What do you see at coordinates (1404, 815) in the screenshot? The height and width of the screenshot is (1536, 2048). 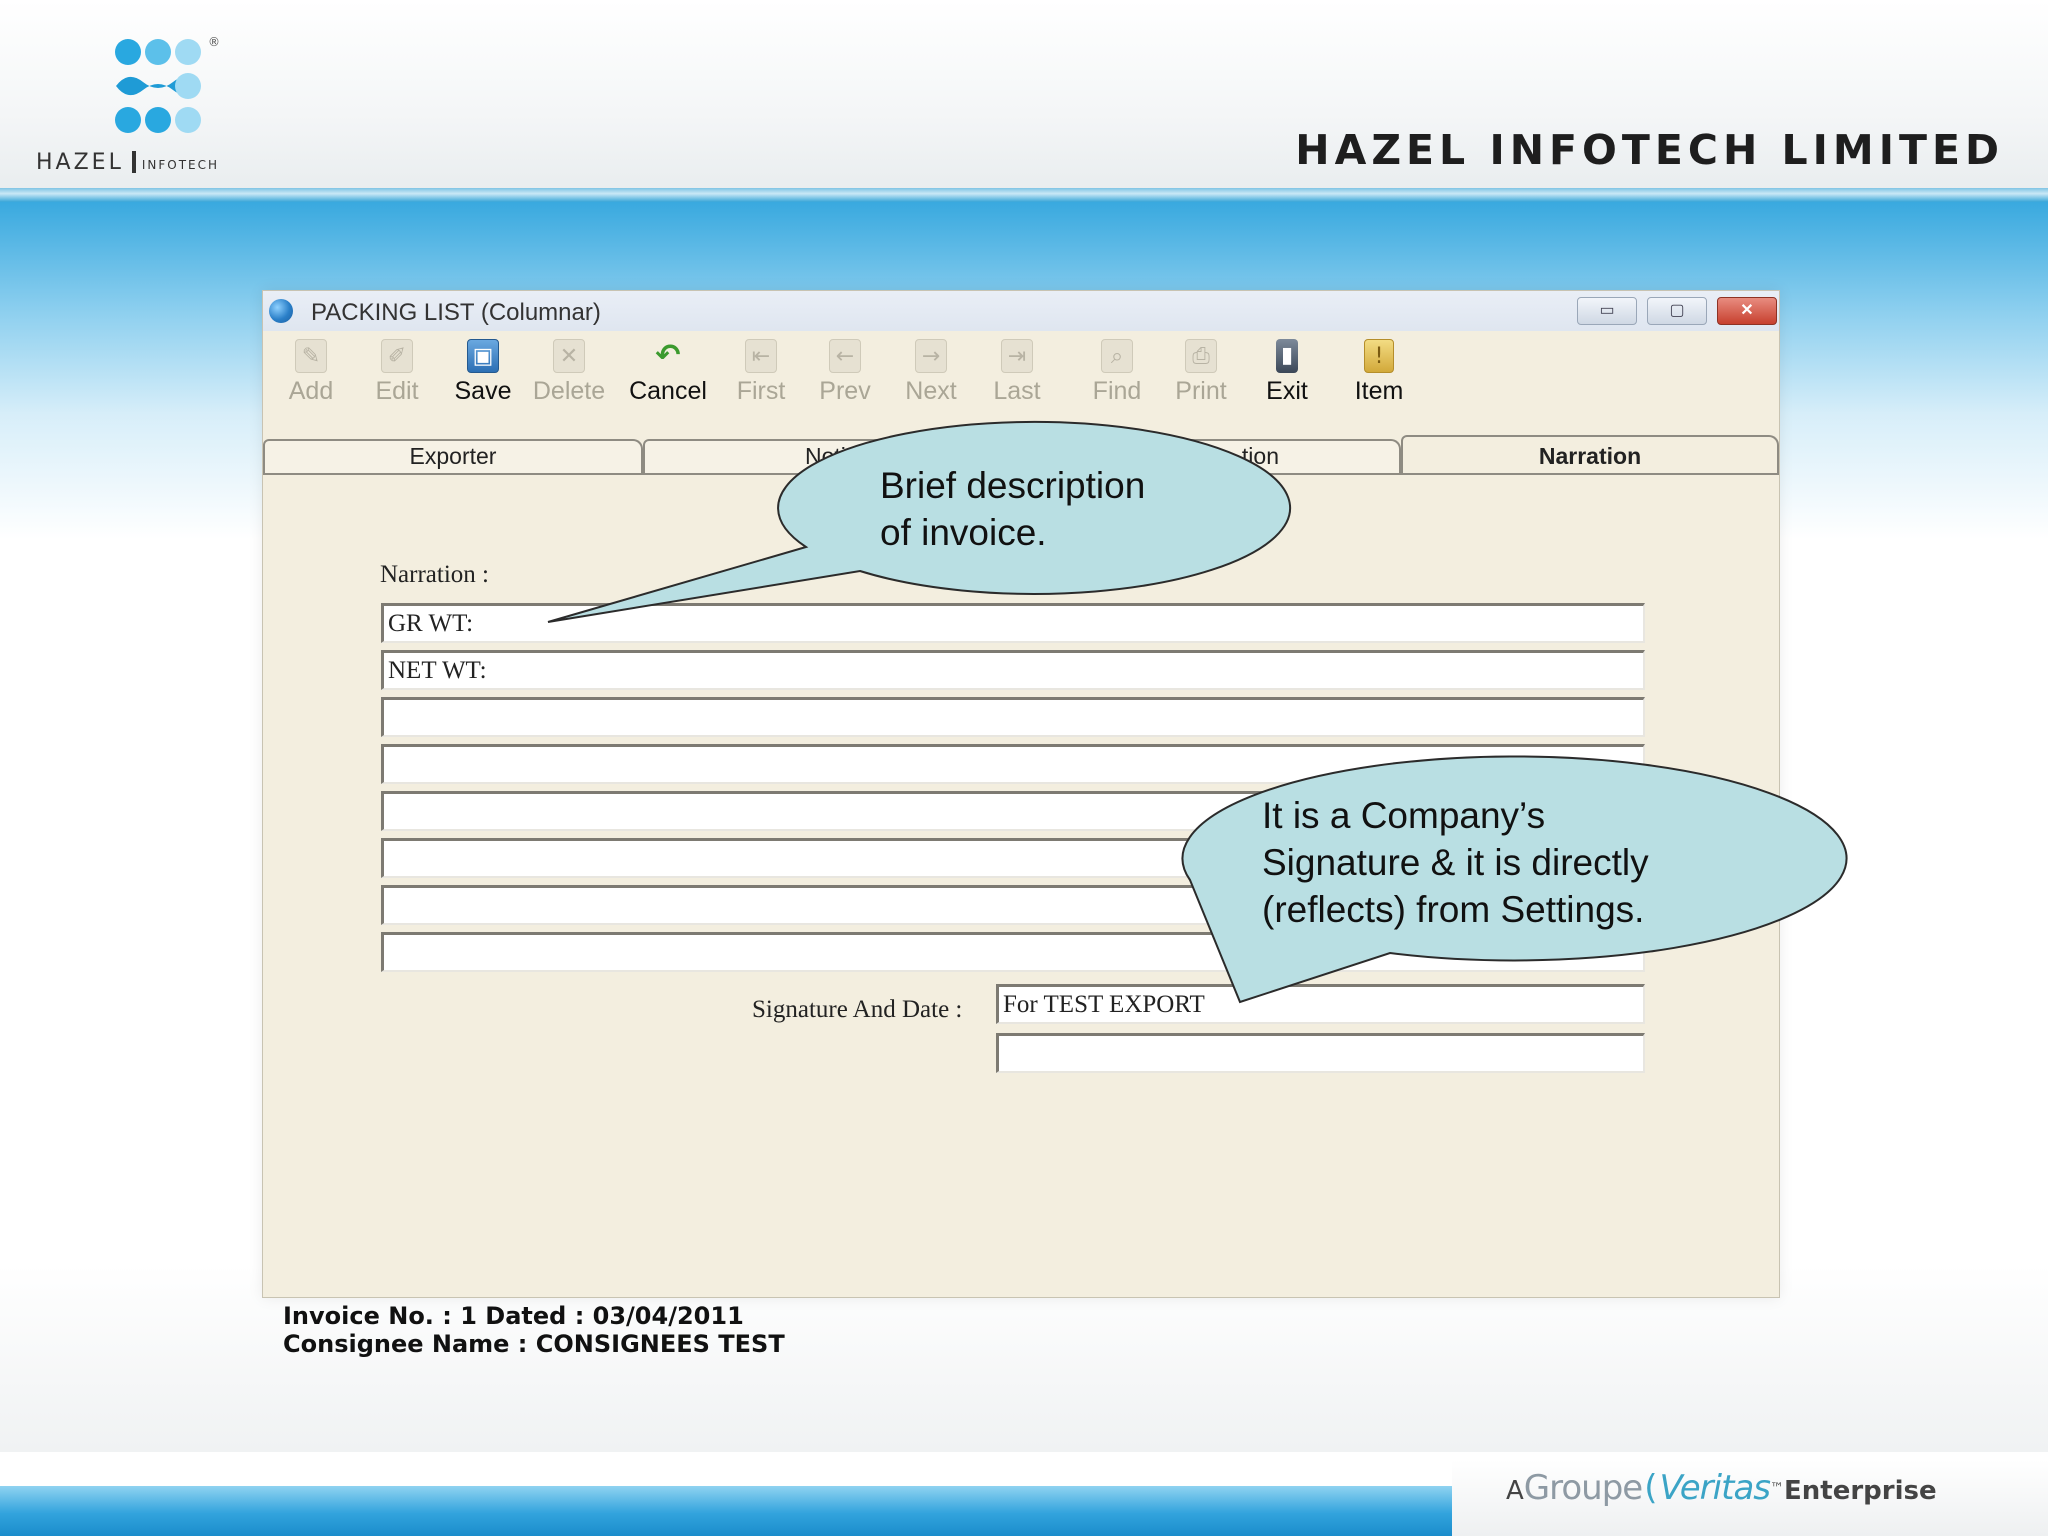 I see `signature-callout-line-1: It is a Company’s` at bounding box center [1404, 815].